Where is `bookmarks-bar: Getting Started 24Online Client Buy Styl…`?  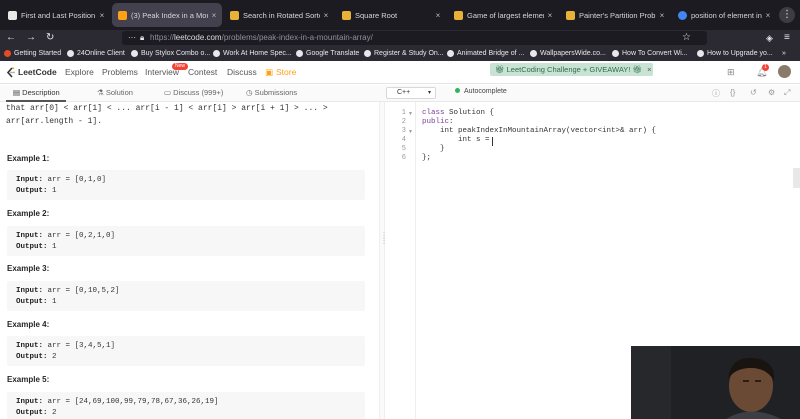 bookmarks-bar: Getting Started 24Online Client Buy Styl… is located at coordinates (400, 53).